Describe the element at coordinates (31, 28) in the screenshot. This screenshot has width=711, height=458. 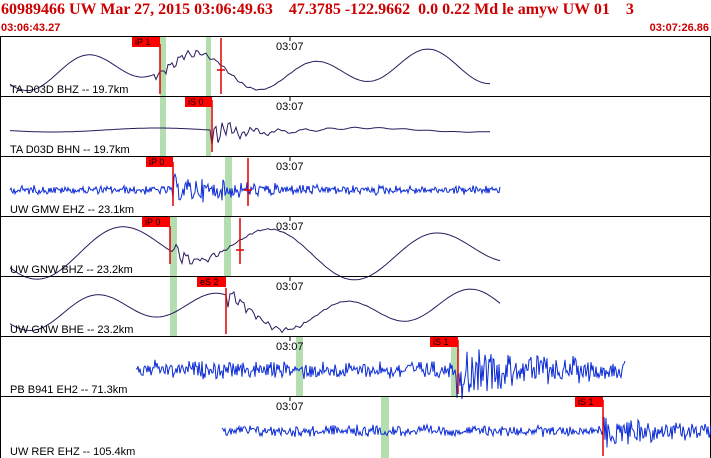
I see `window-start-time: 03:06:43.27` at that location.